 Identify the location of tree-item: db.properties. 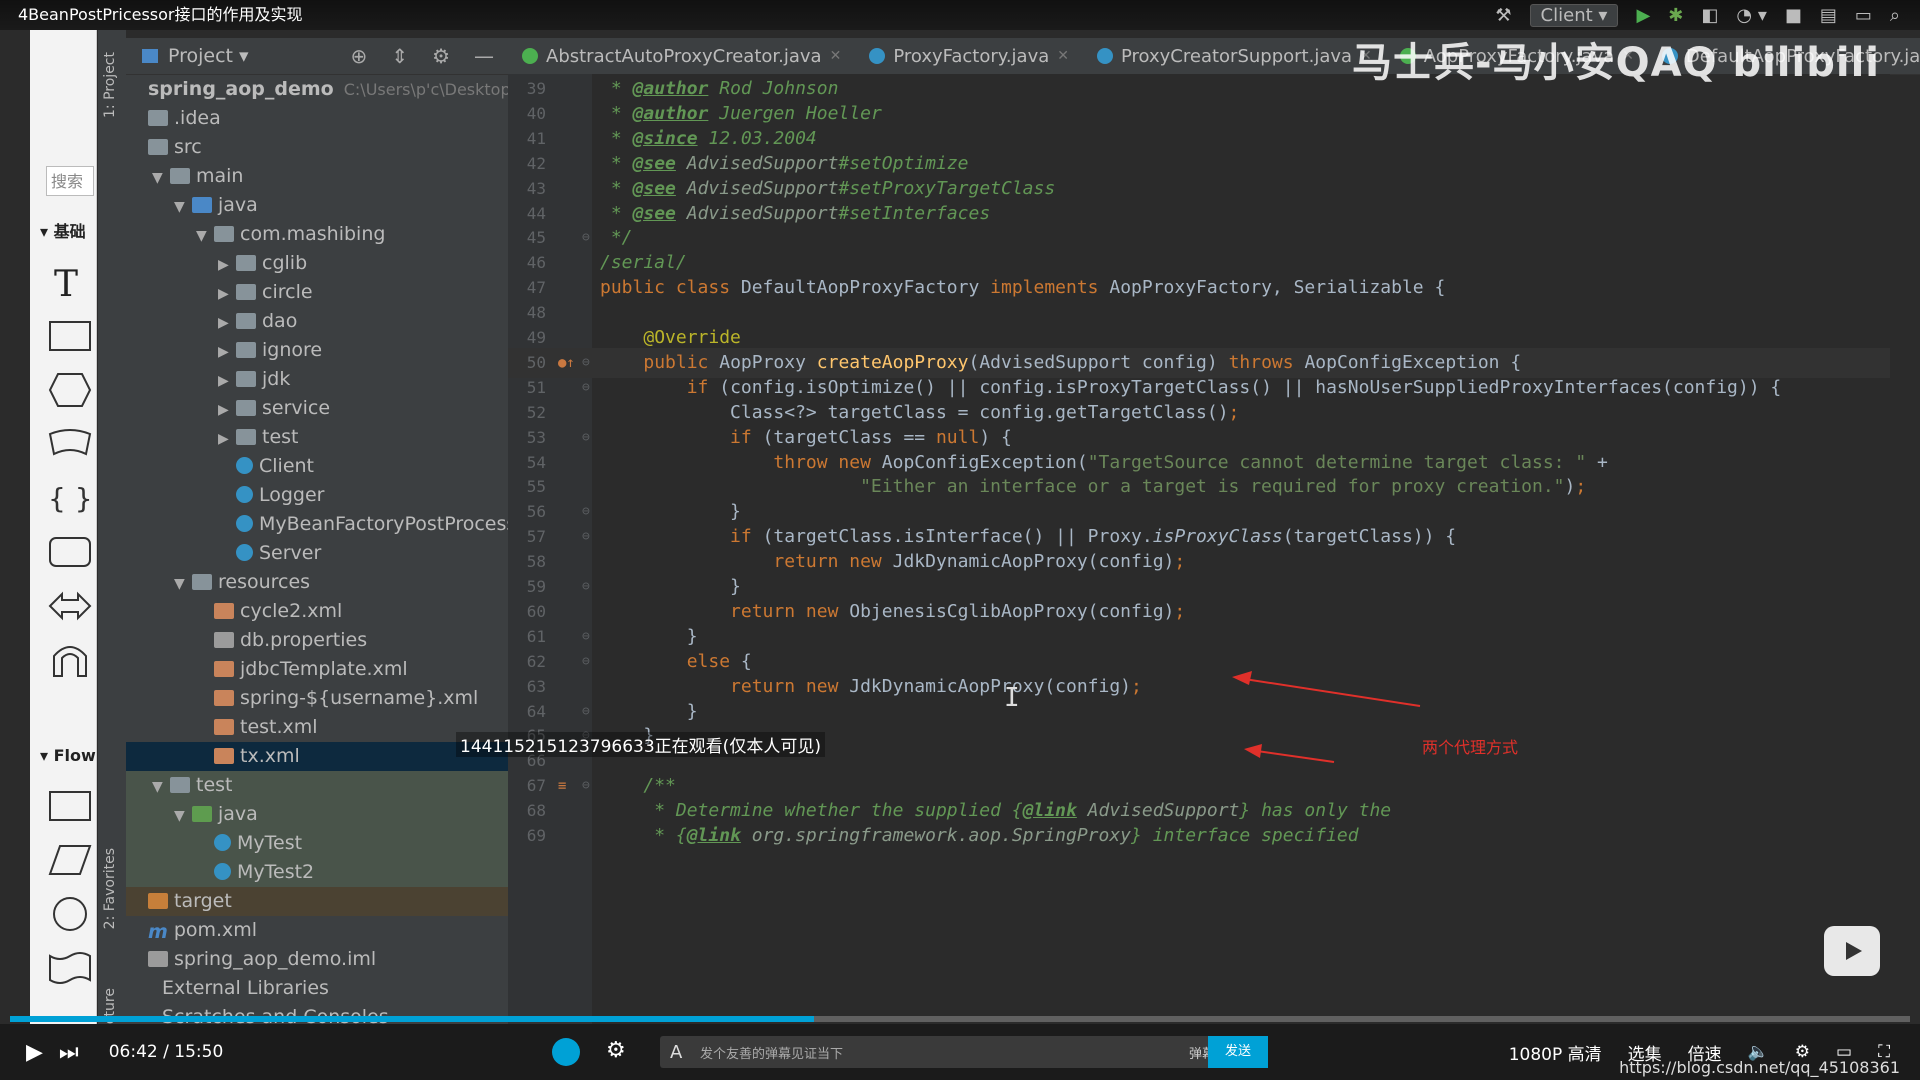
(317, 640).